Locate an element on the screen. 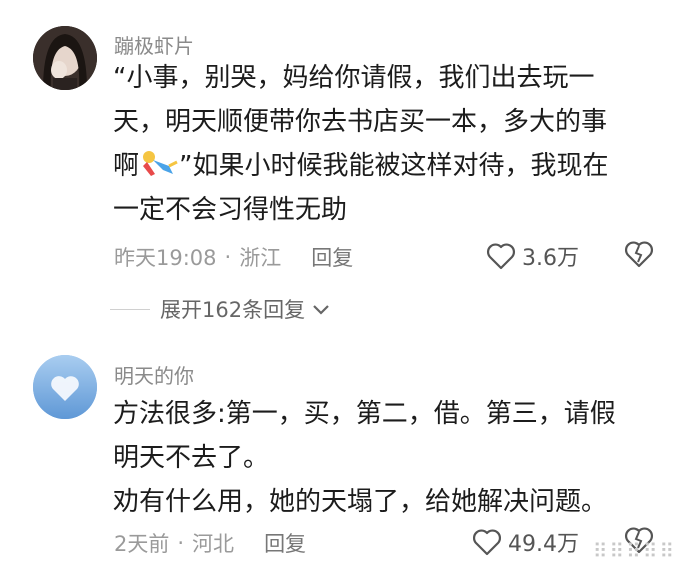  comment-text-line: 方法很多:第一，买，第二，借。第三，请假 is located at coordinates (364, 414).